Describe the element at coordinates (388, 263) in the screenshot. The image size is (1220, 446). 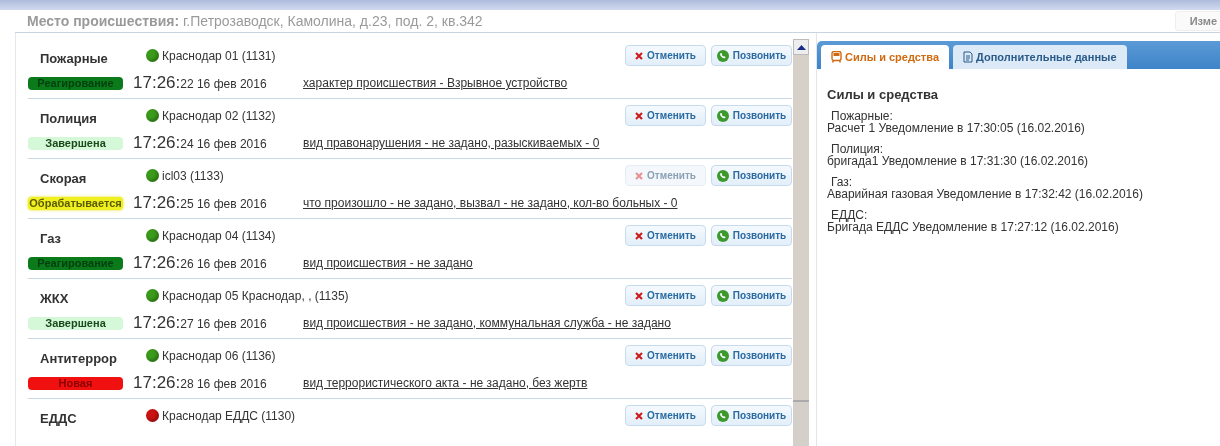
I see `incident-description-link: вид происшествия - не задано` at that location.